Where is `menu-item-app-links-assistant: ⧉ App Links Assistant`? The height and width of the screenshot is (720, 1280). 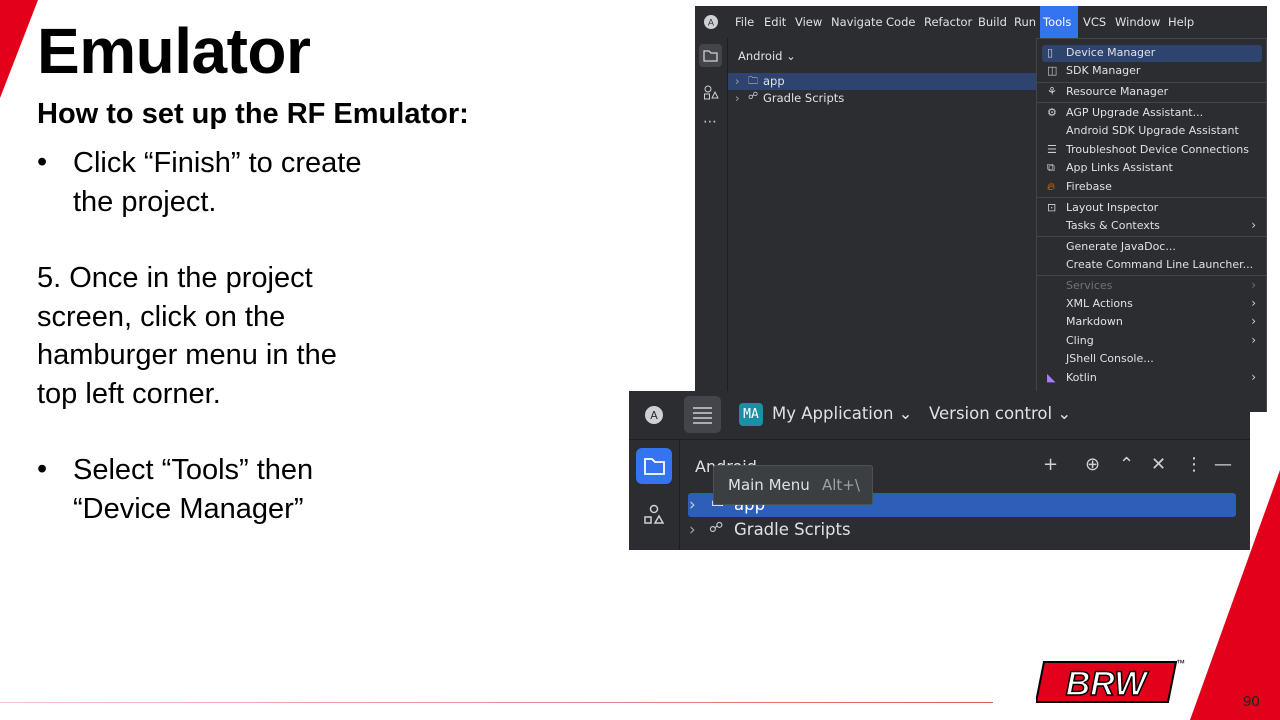 menu-item-app-links-assistant: ⧉ App Links Assistant is located at coordinates (1152, 168).